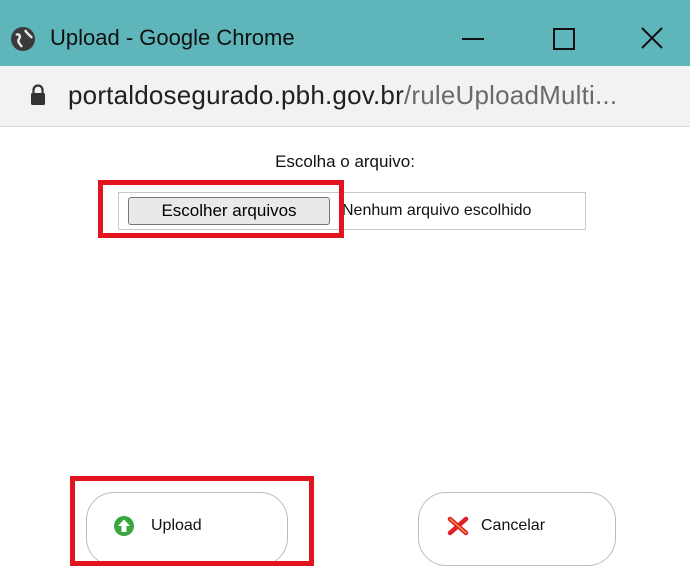 This screenshot has height=566, width=690. What do you see at coordinates (652, 38) in the screenshot?
I see `close-icon` at bounding box center [652, 38].